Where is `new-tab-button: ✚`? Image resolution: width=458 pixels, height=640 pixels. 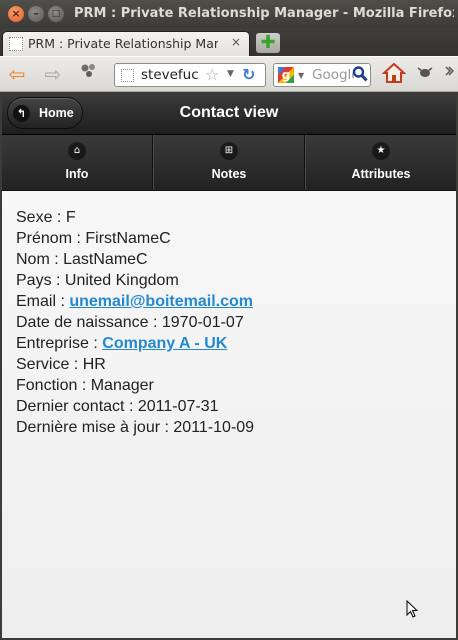 new-tab-button: ✚ is located at coordinates (268, 43).